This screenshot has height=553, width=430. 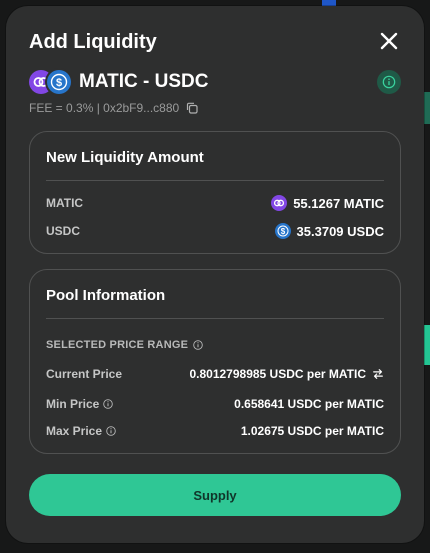 I want to click on min-price-label-group: Min Price, so click(x=80, y=404).